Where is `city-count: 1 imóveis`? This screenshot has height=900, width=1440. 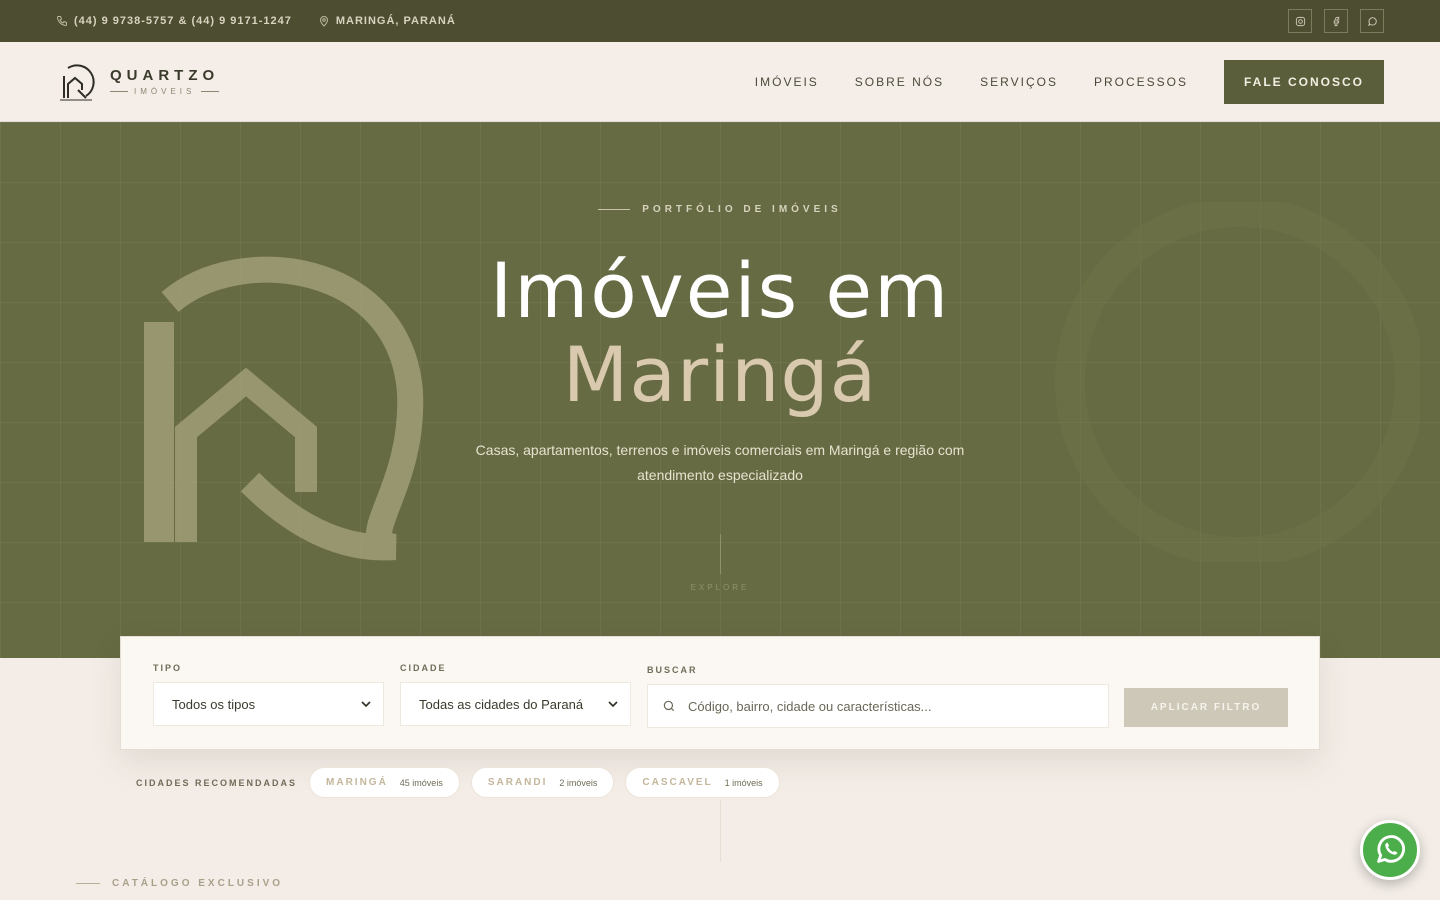
city-count: 1 imóveis is located at coordinates (743, 782).